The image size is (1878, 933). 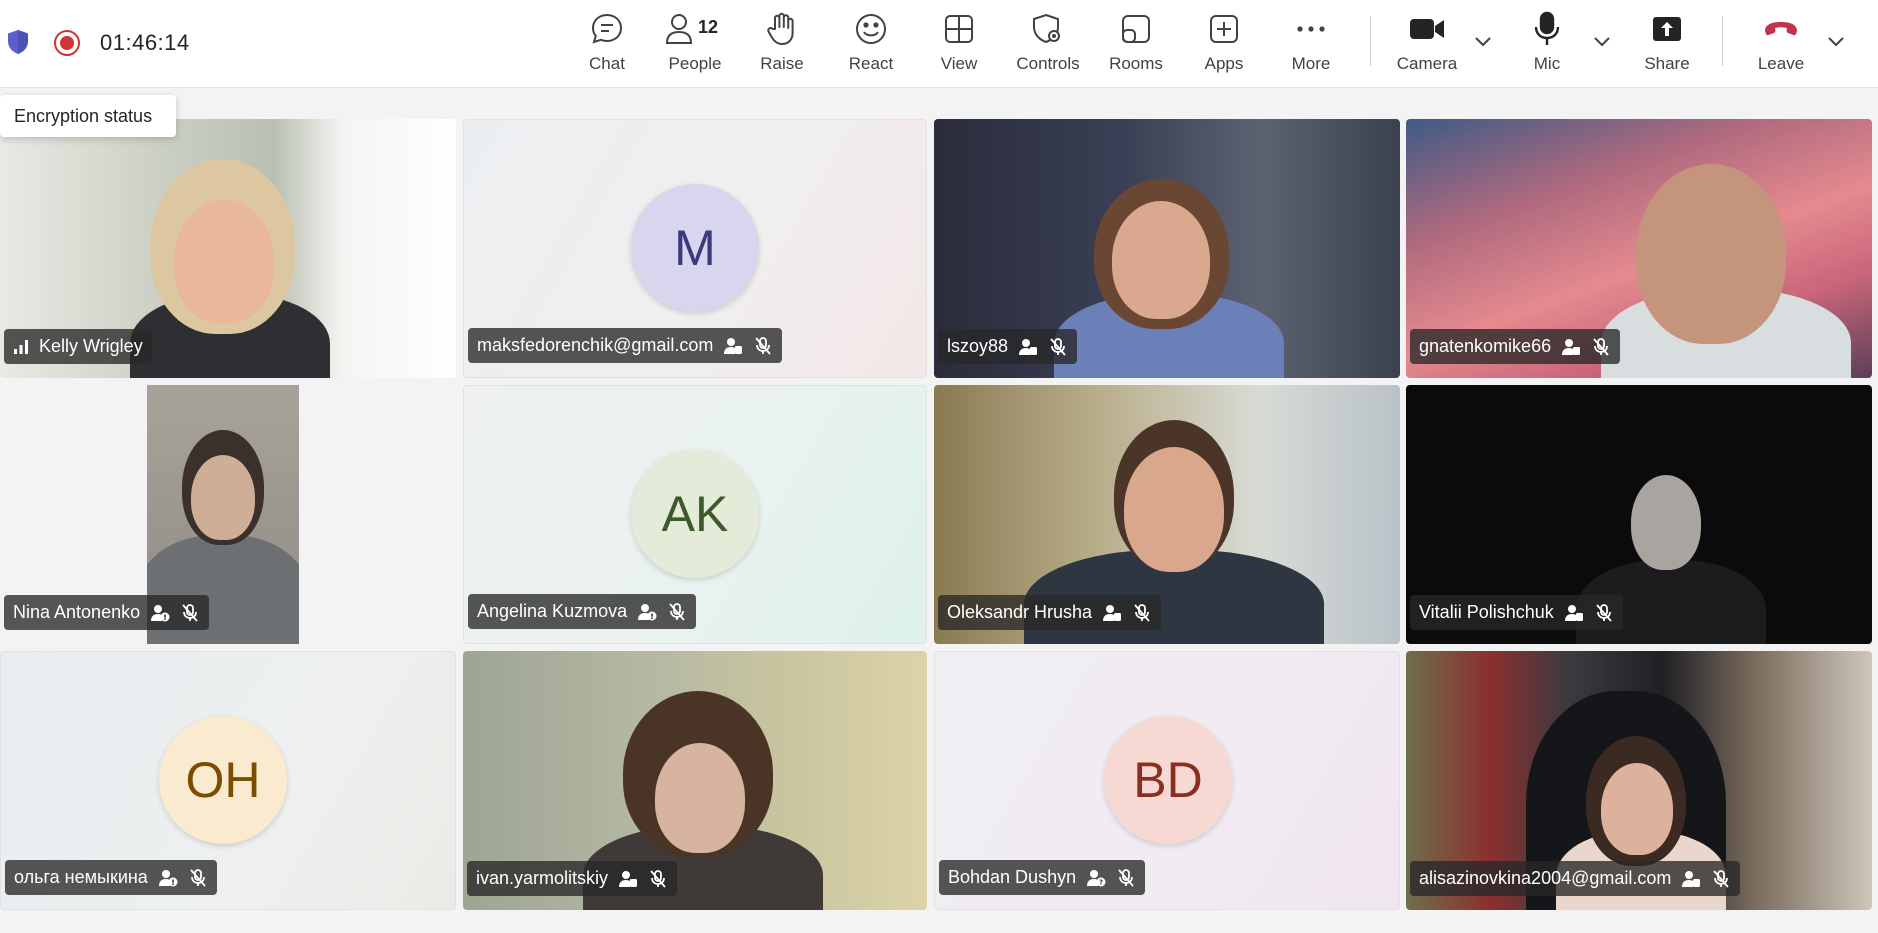 I want to click on chat-button: Chat, so click(x=607, y=44).